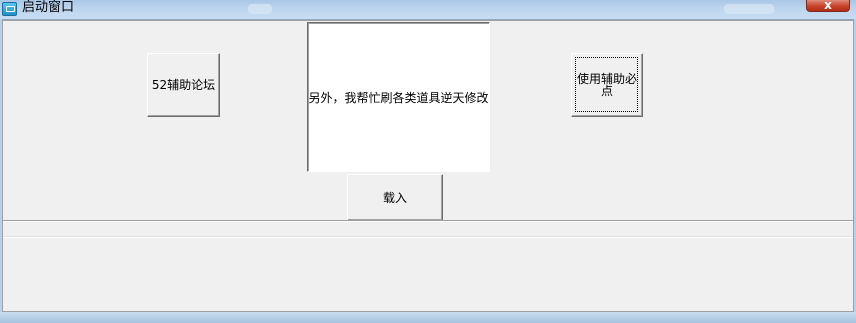  I want to click on focus-rectangle, so click(606, 84).